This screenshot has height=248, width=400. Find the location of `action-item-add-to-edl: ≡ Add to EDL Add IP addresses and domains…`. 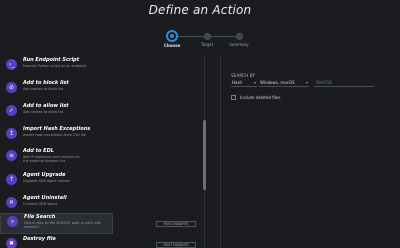

action-item-add-to-edl: ≡ Add to EDL Add IP addresses and domains… is located at coordinates (56, 157).